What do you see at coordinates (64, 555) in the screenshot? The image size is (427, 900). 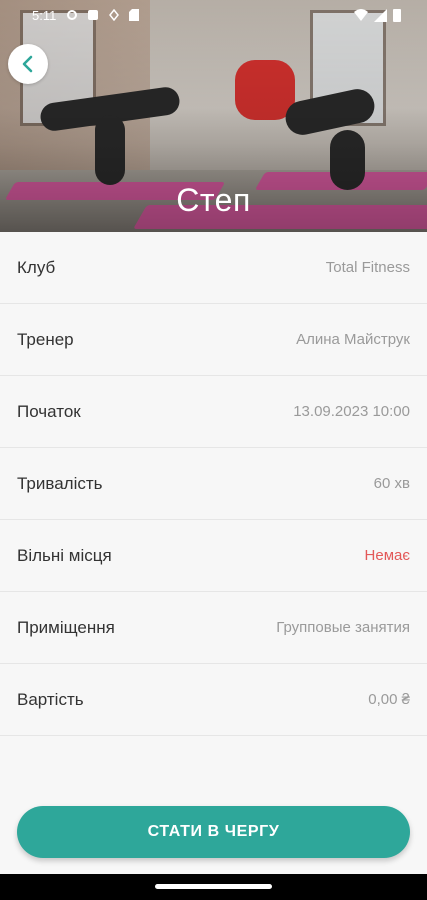 I see `detail-label: Вільні місця` at bounding box center [64, 555].